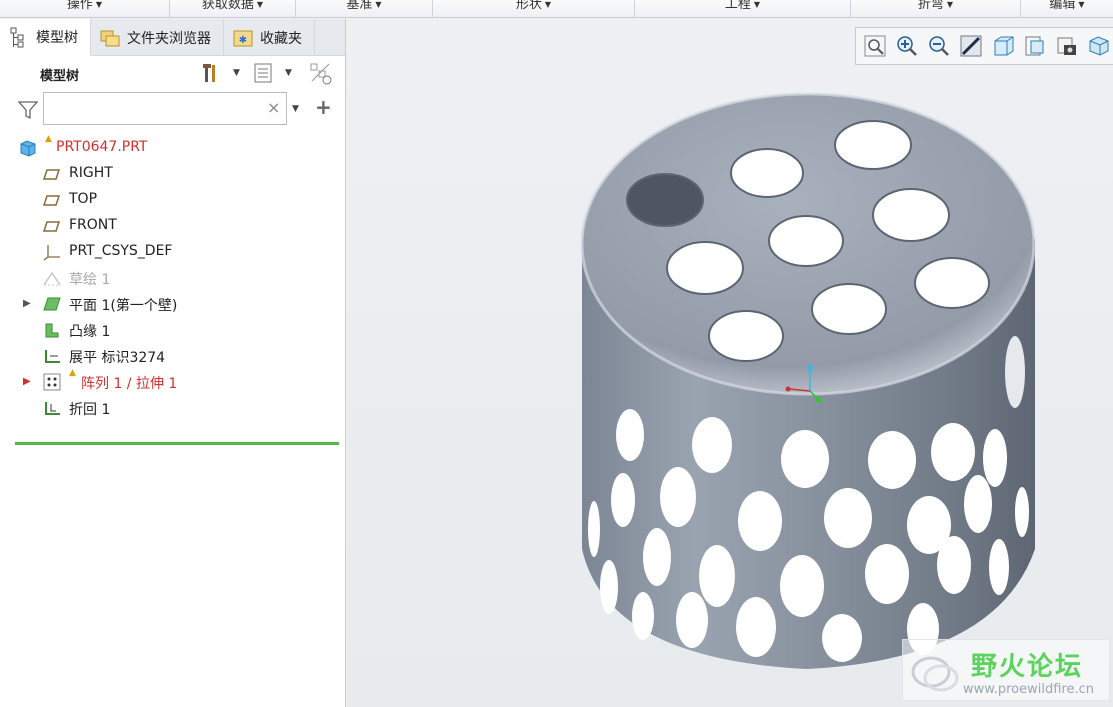 Image resolution: width=1113 pixels, height=707 pixels. What do you see at coordinates (117, 358) in the screenshot?
I see `tree-item-label: 展平 标识3274` at bounding box center [117, 358].